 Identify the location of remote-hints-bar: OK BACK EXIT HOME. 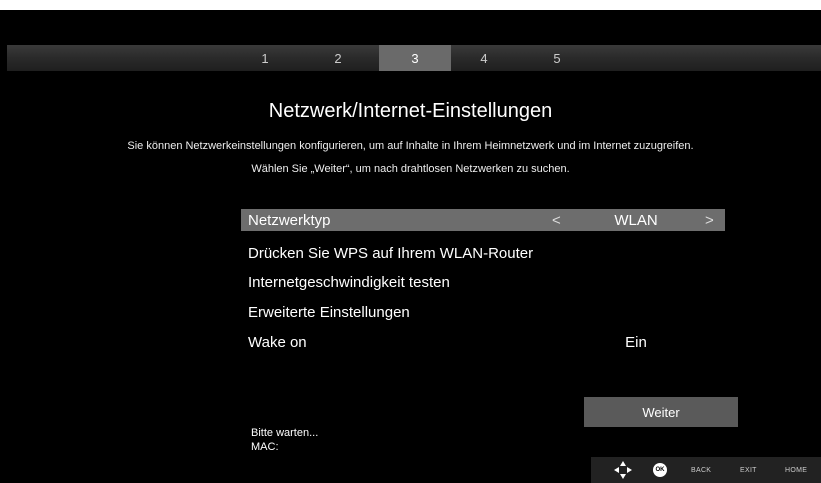
(706, 470).